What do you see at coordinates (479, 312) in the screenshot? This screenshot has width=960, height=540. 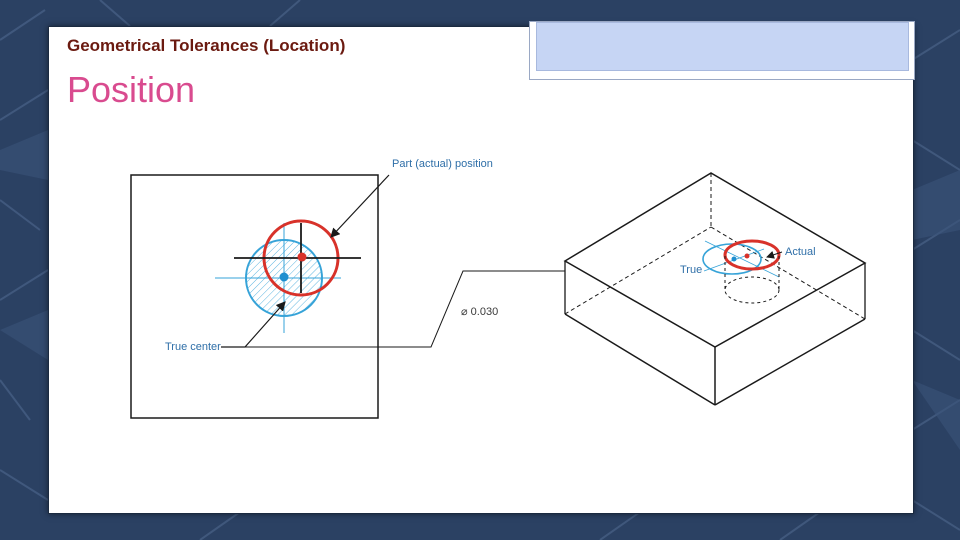 I see `tolerance-label: ⌀ 0.030` at bounding box center [479, 312].